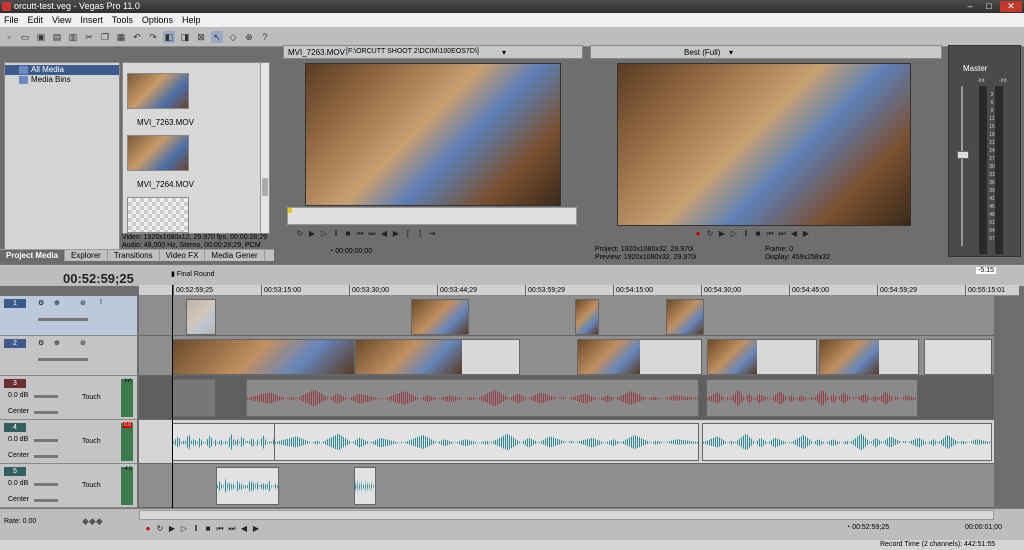 The width and height of the screenshot is (1024, 550). What do you see at coordinates (137, 37) in the screenshot?
I see `undo-icon: ↶` at bounding box center [137, 37].